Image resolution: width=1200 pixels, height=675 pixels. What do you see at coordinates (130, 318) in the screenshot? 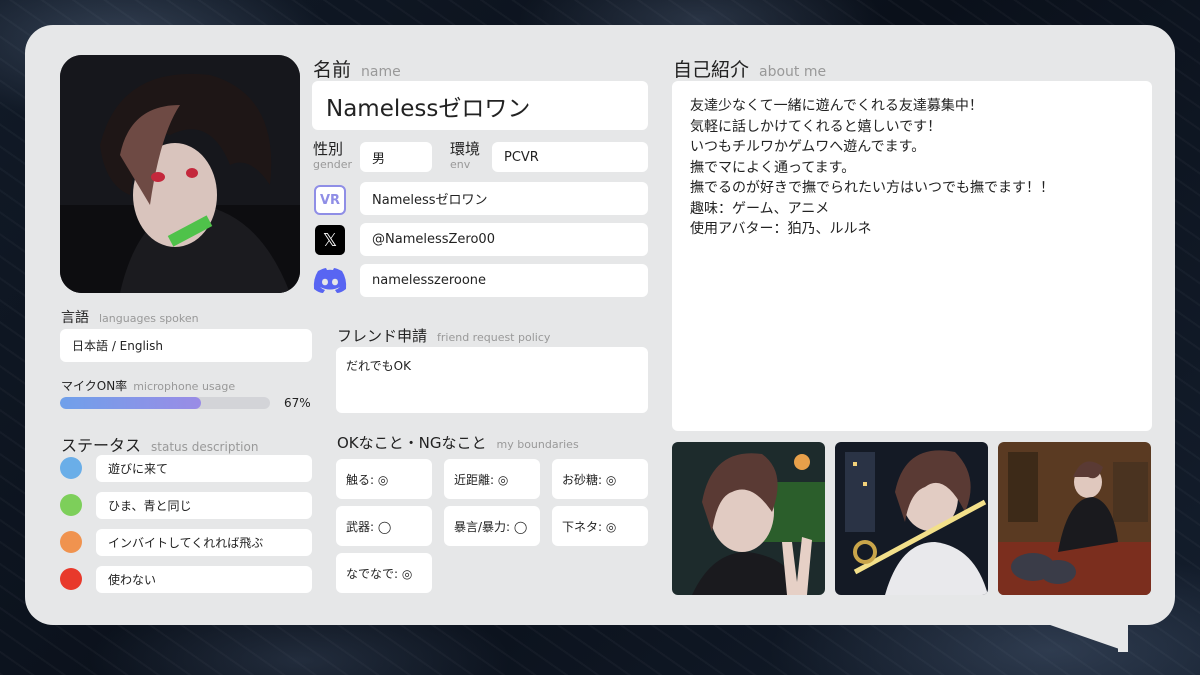
I see `languages-label: 言語 languages spoken` at bounding box center [130, 318].